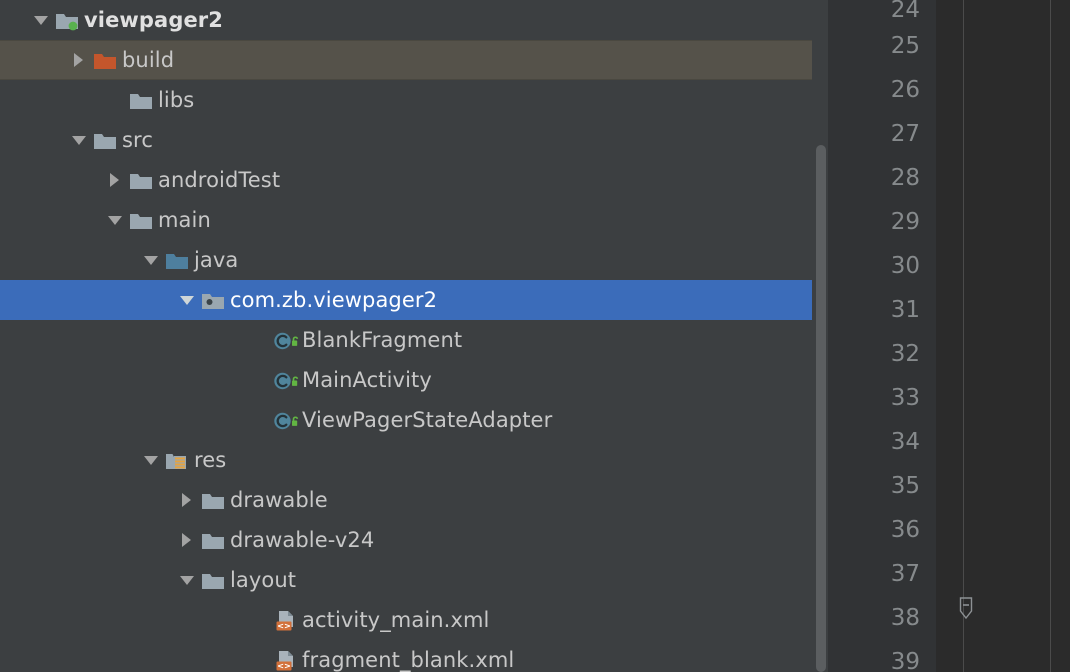  Describe the element at coordinates (1003, 336) in the screenshot. I see `code-text-area` at that location.